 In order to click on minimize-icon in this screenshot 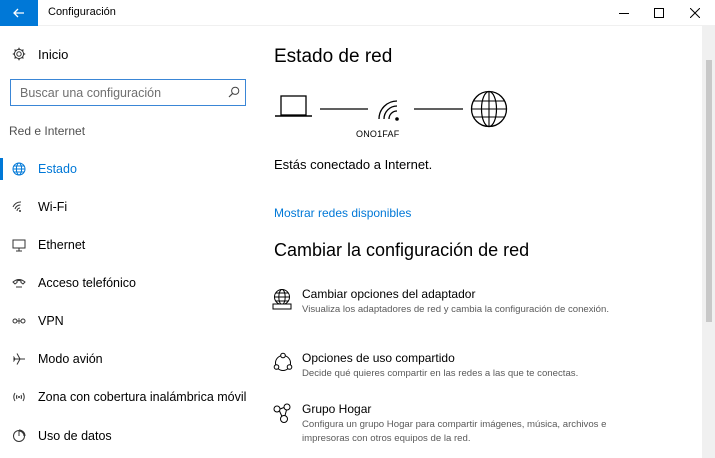, I will do `click(624, 13)`.